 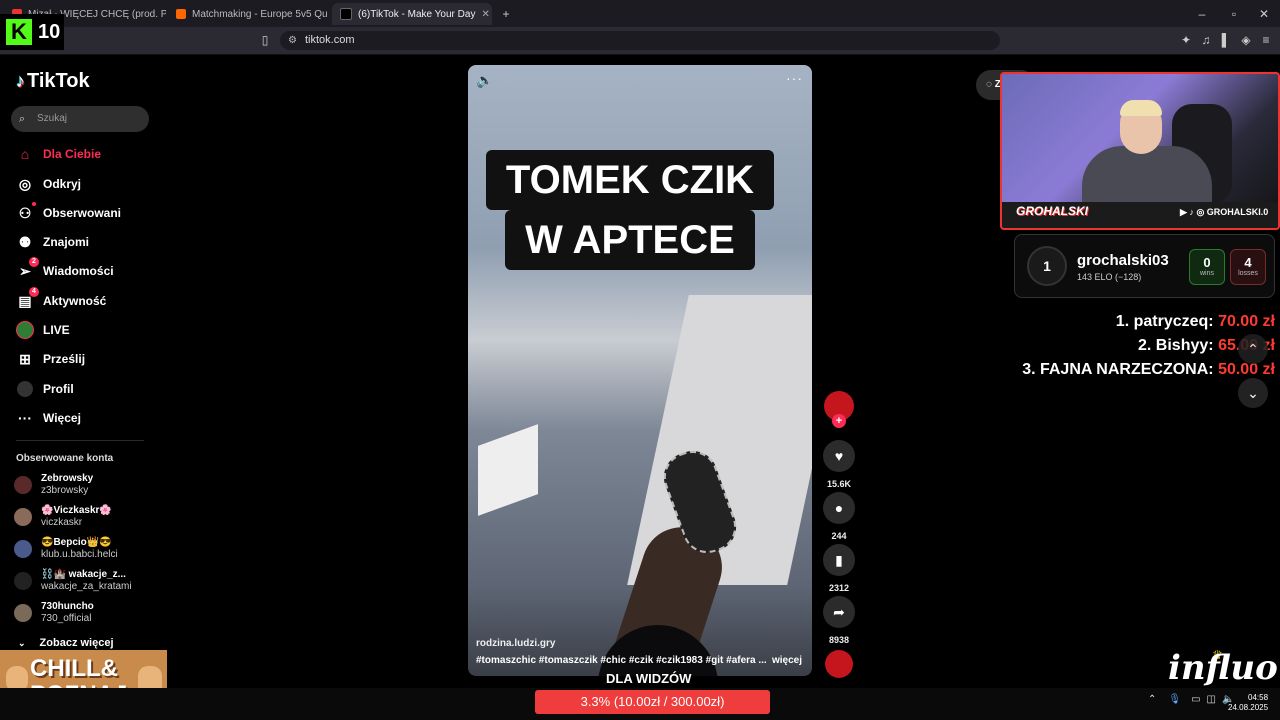 What do you see at coordinates (181, 14) in the screenshot?
I see `faceit-icon` at bounding box center [181, 14].